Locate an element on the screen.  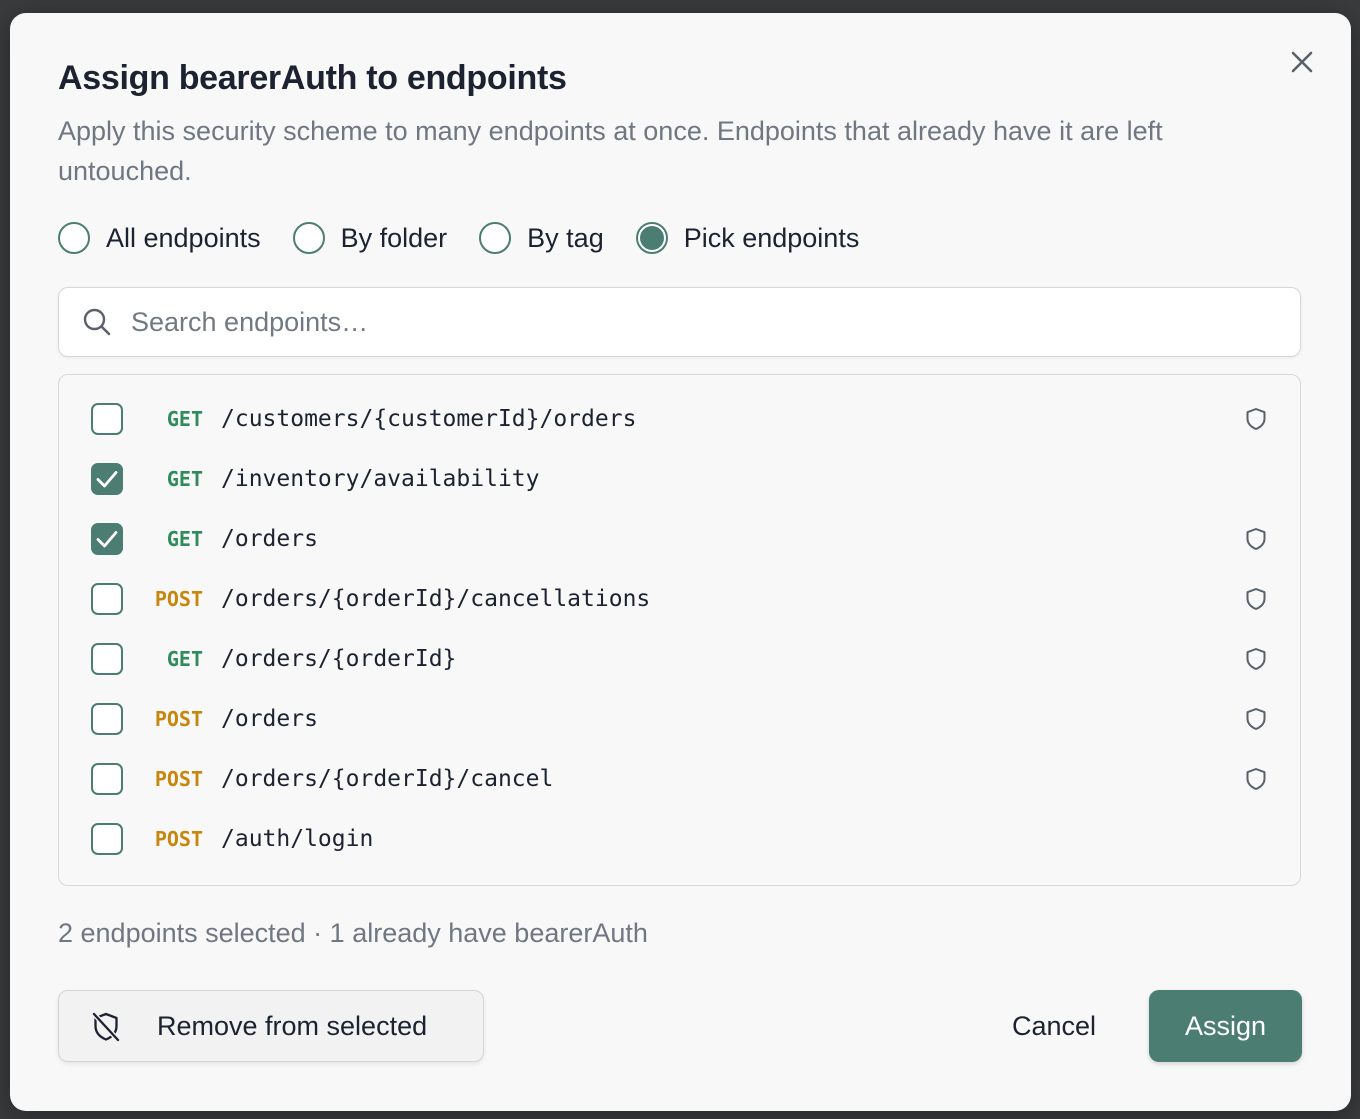
radio-label: By tag is located at coordinates (565, 237).